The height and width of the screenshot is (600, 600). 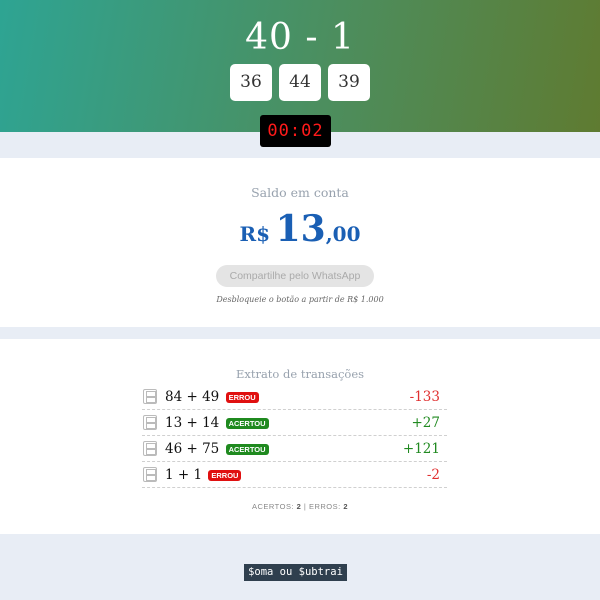 I want to click on balance-currency: R$, so click(x=255, y=234).